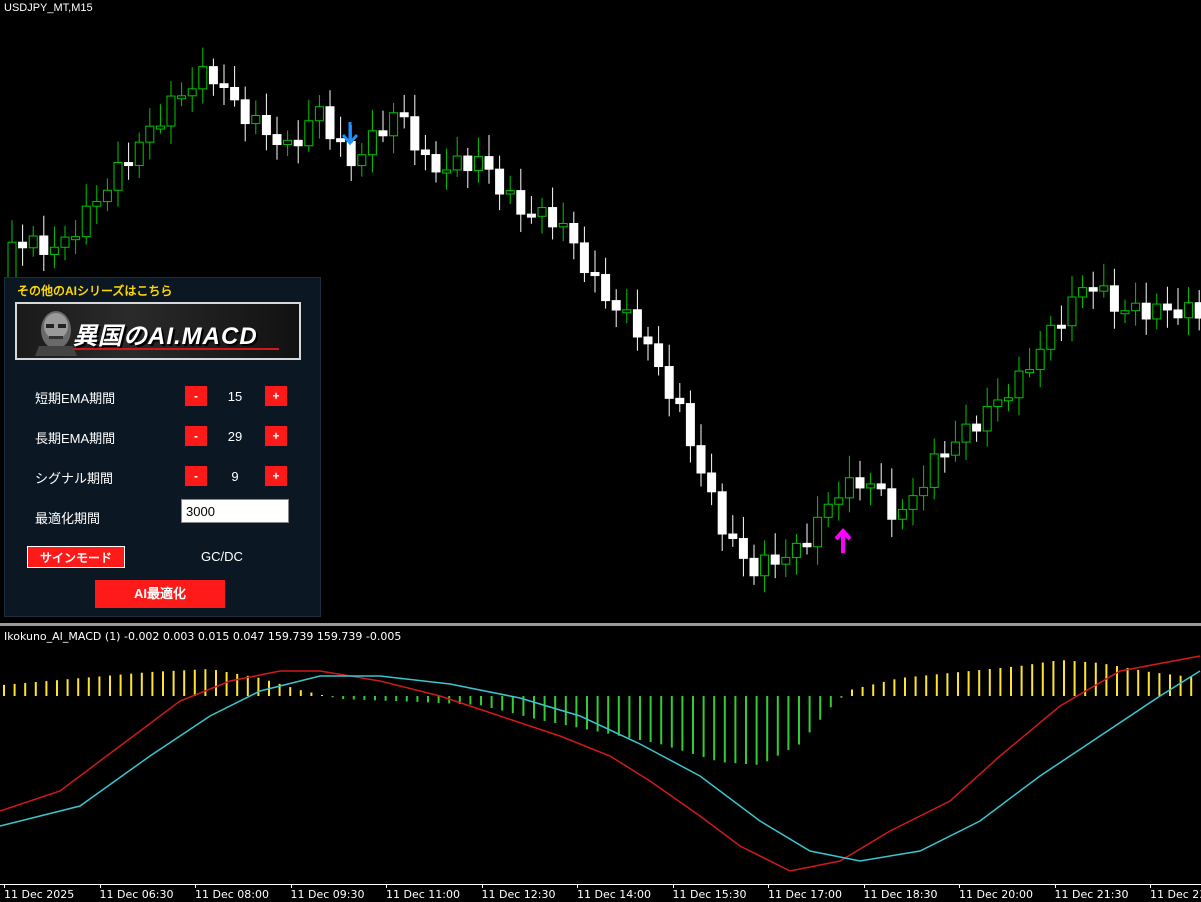 Image resolution: width=1201 pixels, height=902 pixels. What do you see at coordinates (276, 476) in the screenshot?
I see `signal-period-plus-button: +` at bounding box center [276, 476].